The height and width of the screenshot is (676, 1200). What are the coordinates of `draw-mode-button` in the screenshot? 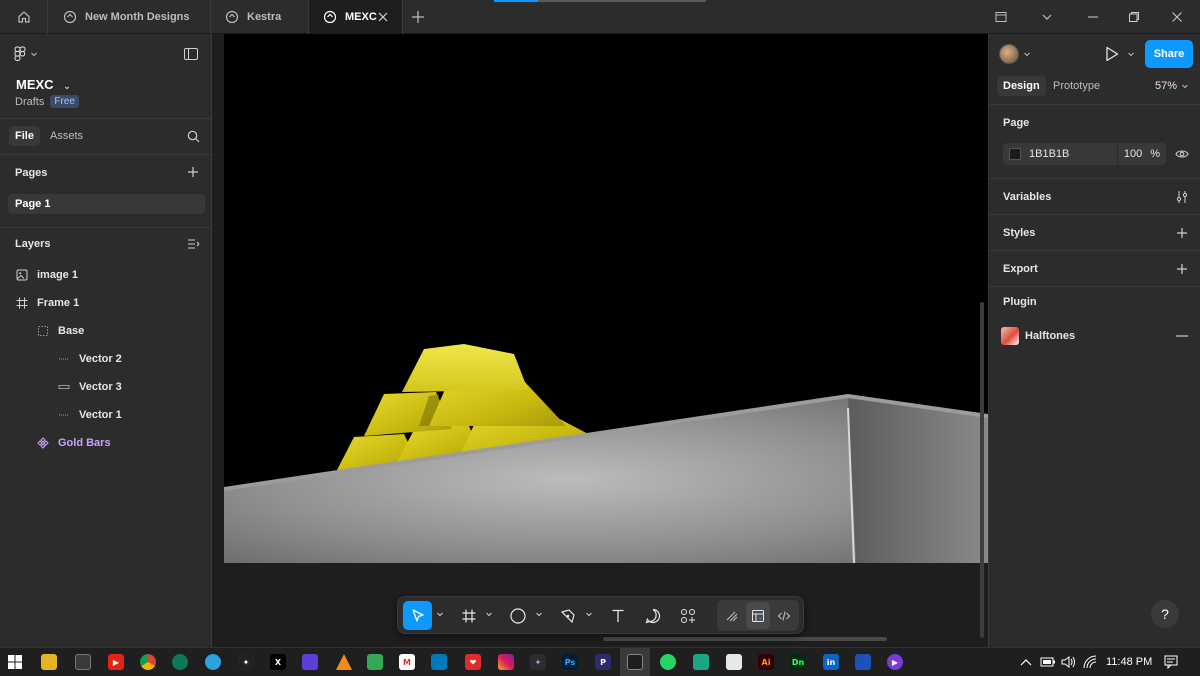 It's located at (732, 615).